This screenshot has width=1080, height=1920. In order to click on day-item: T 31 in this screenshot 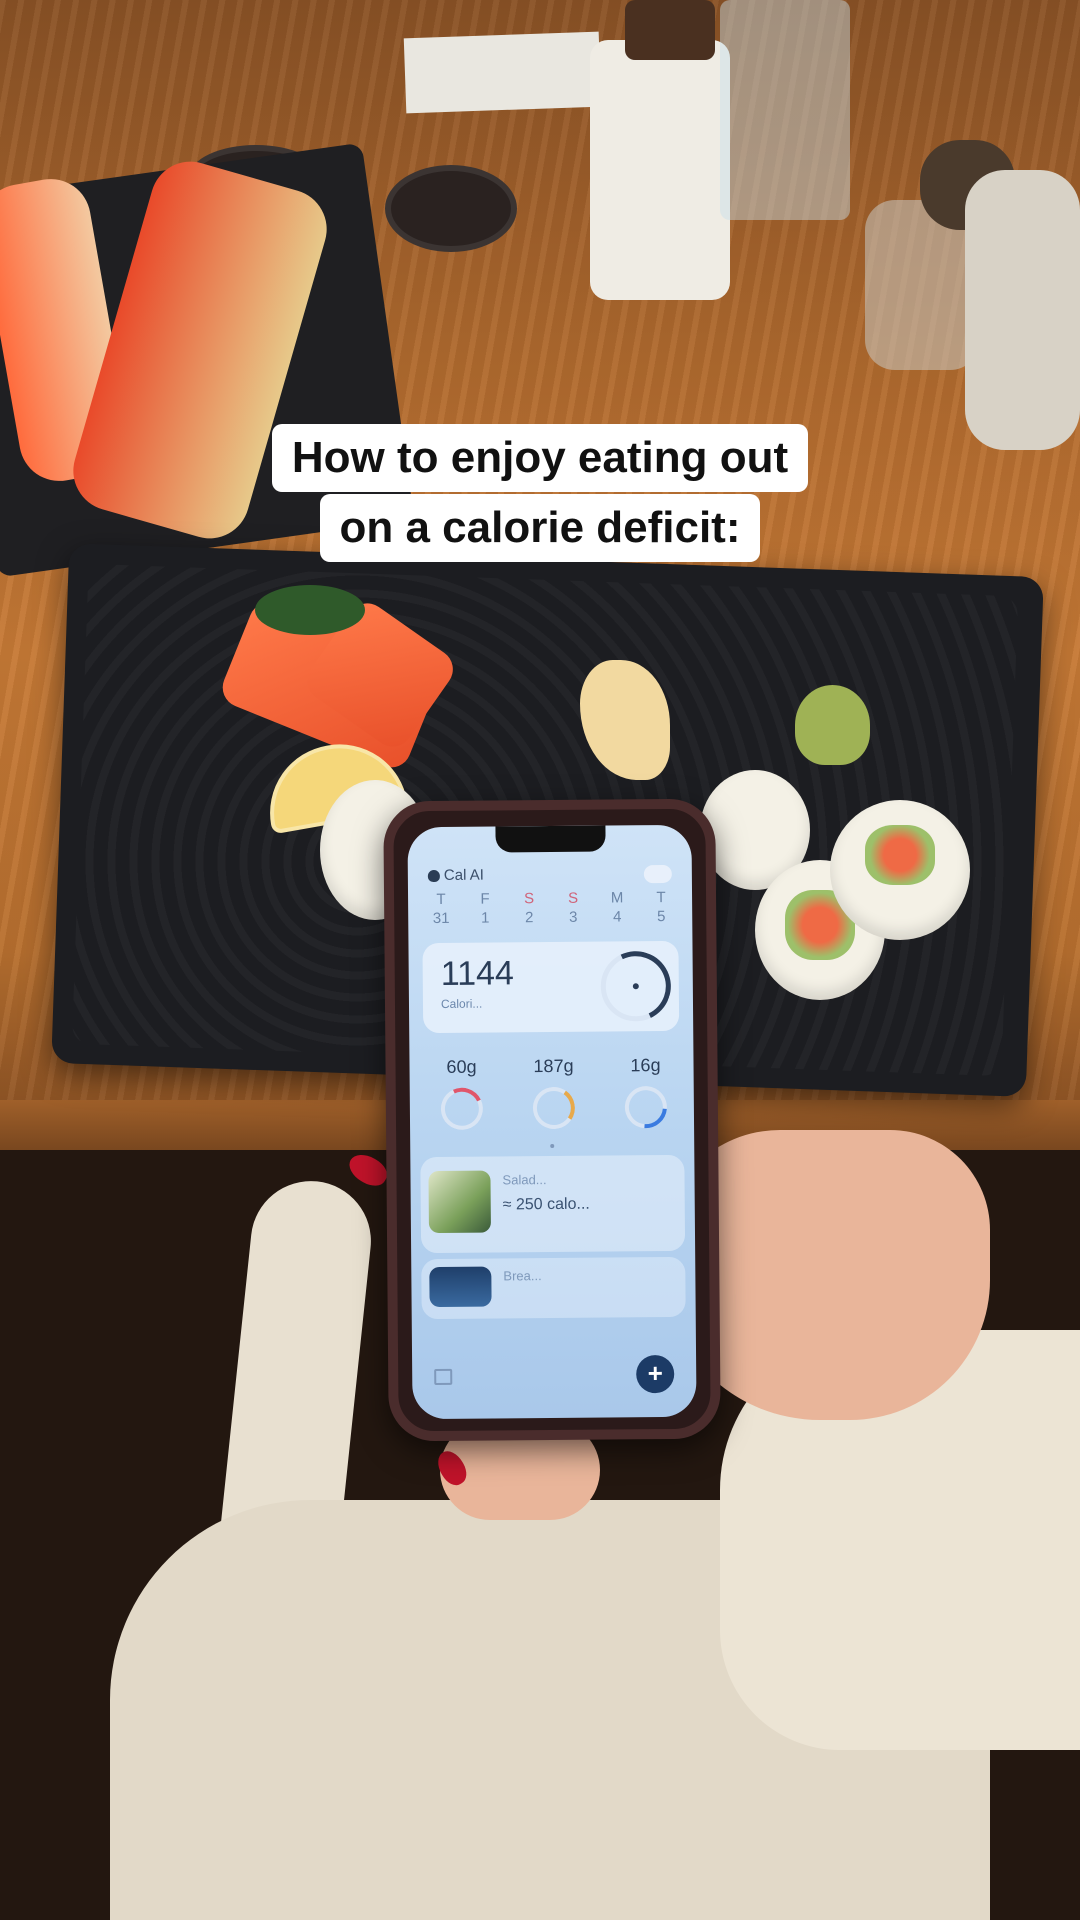, I will do `click(441, 909)`.